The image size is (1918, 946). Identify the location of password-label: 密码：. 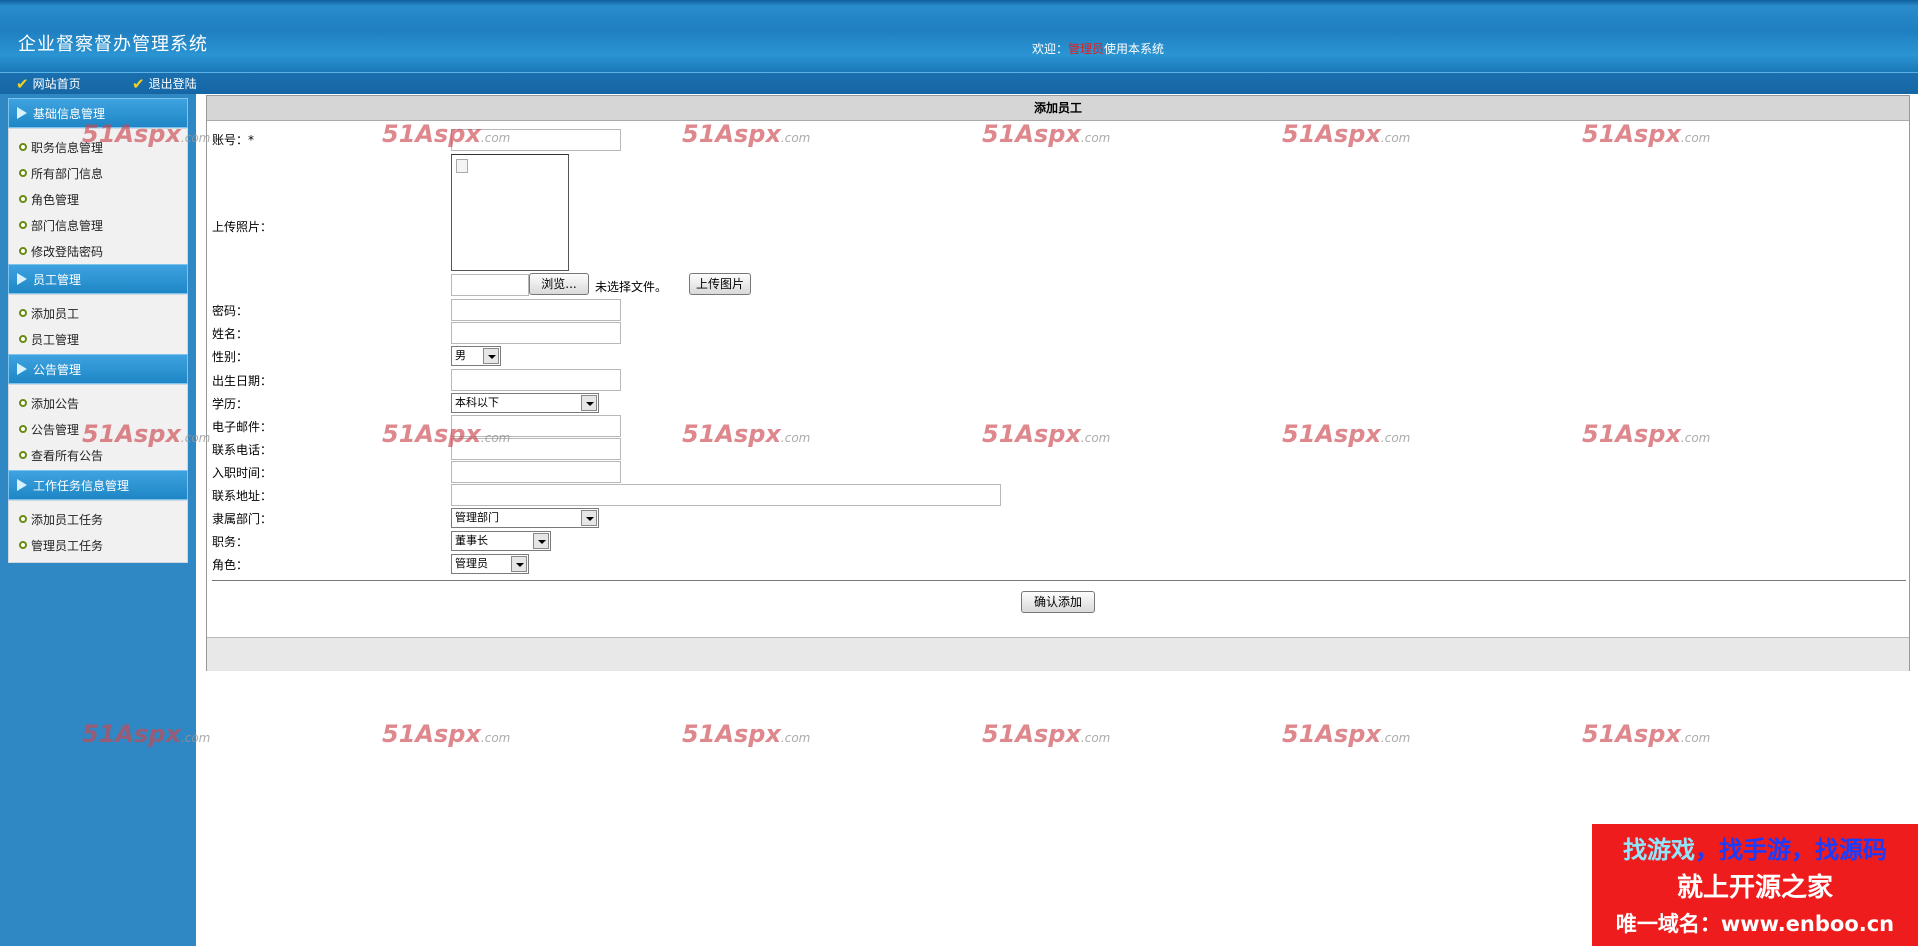
(230, 311).